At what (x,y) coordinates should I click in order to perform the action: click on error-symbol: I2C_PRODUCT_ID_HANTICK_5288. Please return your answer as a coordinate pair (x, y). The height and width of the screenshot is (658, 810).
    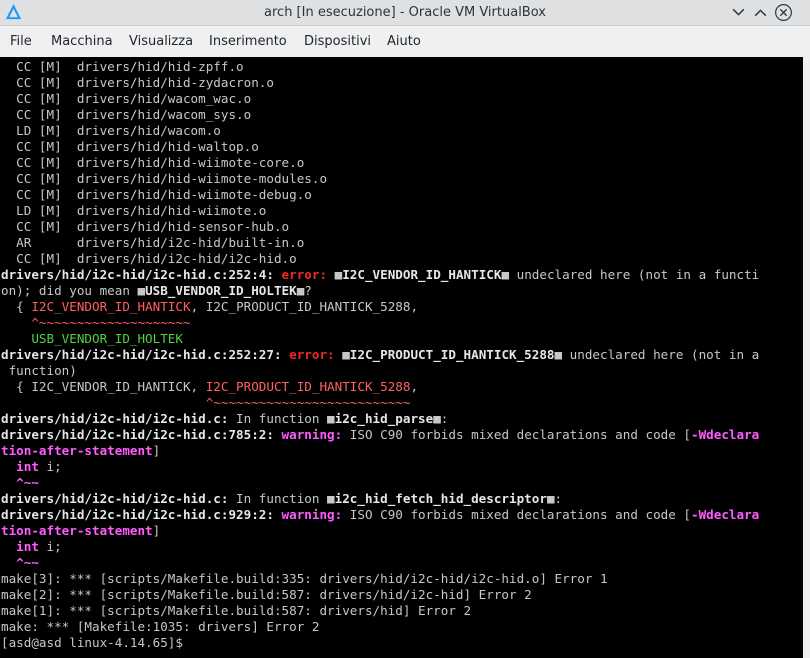
    Looking at the image, I should click on (452, 354).